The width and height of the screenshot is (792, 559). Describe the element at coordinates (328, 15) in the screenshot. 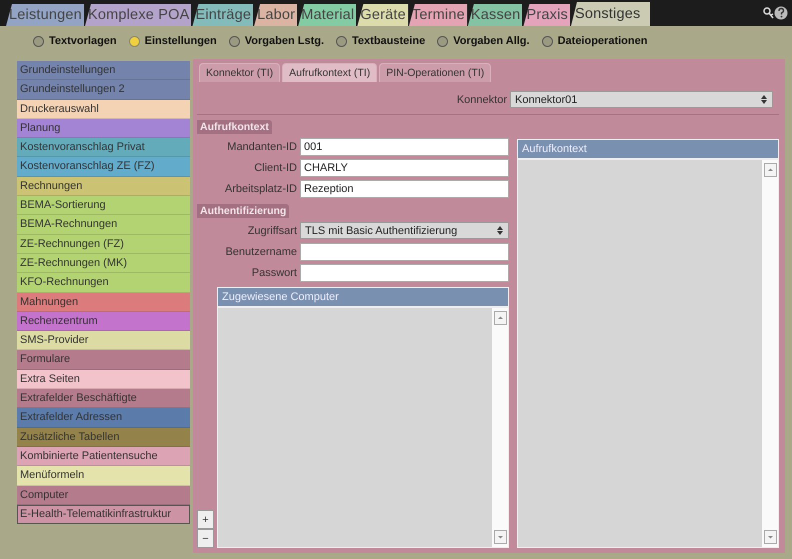

I see `module-tab: Material` at that location.